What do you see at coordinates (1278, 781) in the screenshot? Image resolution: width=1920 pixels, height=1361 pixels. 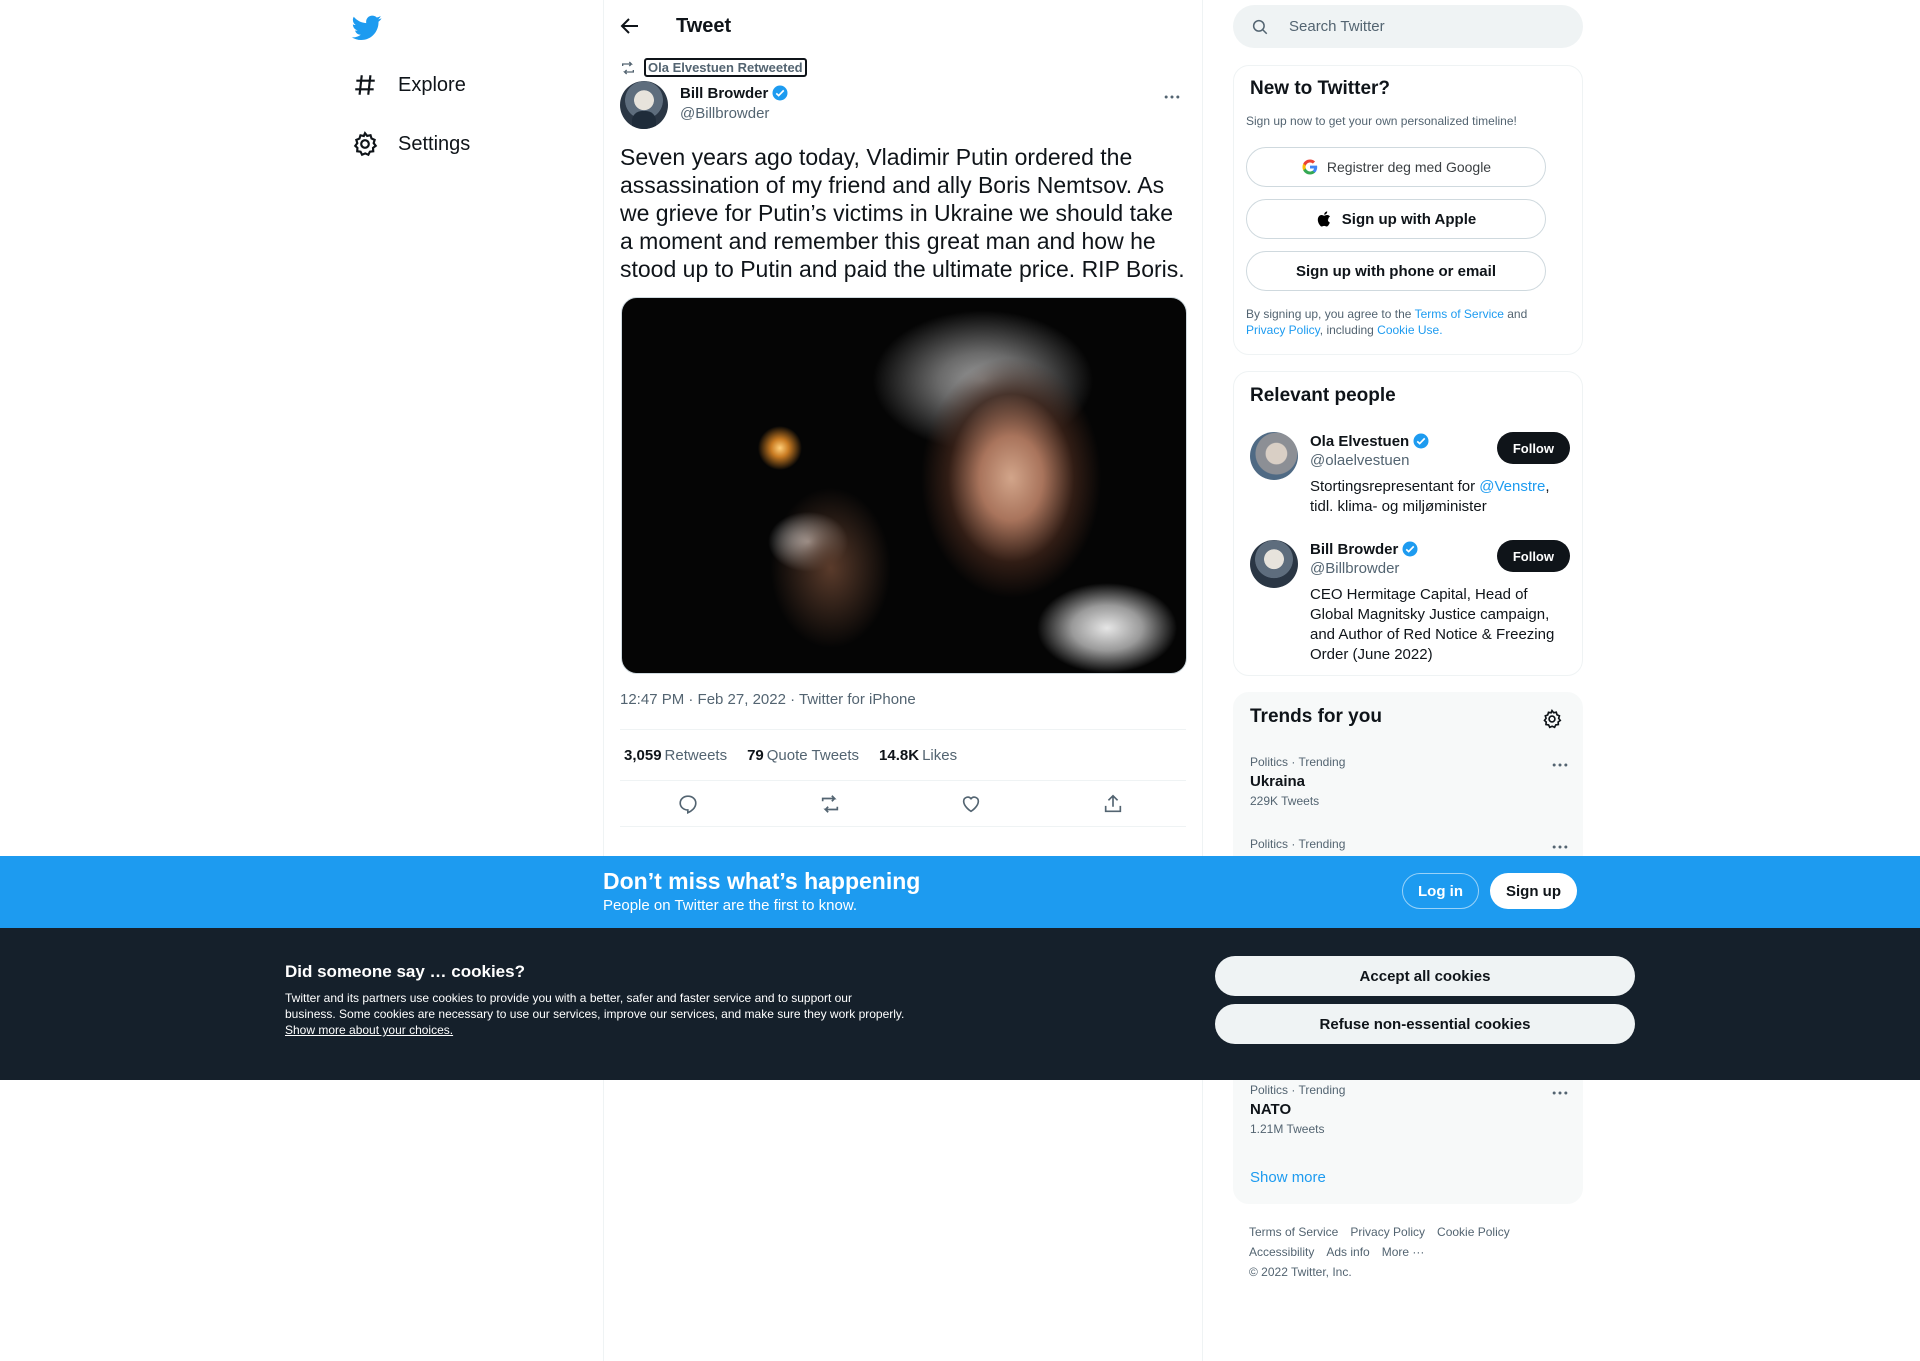 I see `trend-name: Ukraina` at bounding box center [1278, 781].